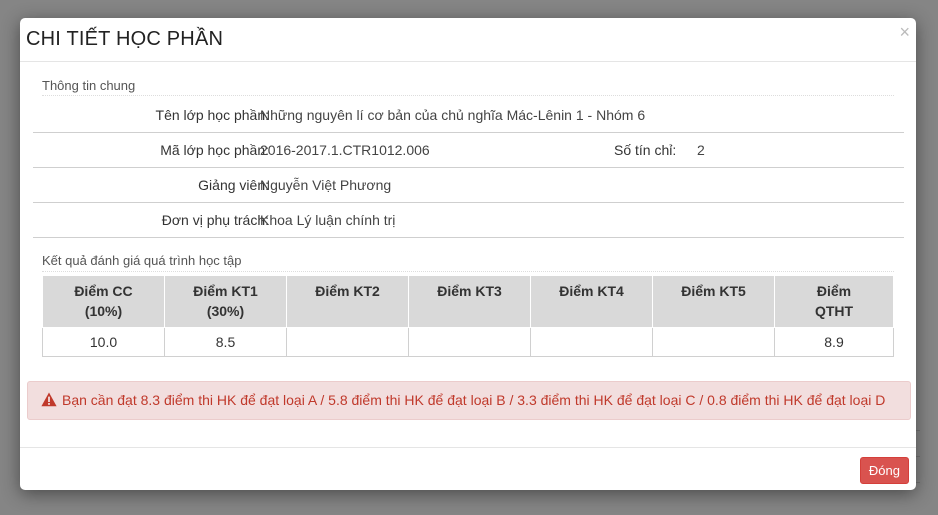 This screenshot has height=515, width=938. I want to click on header-line: Điểm KT1, so click(225, 291).